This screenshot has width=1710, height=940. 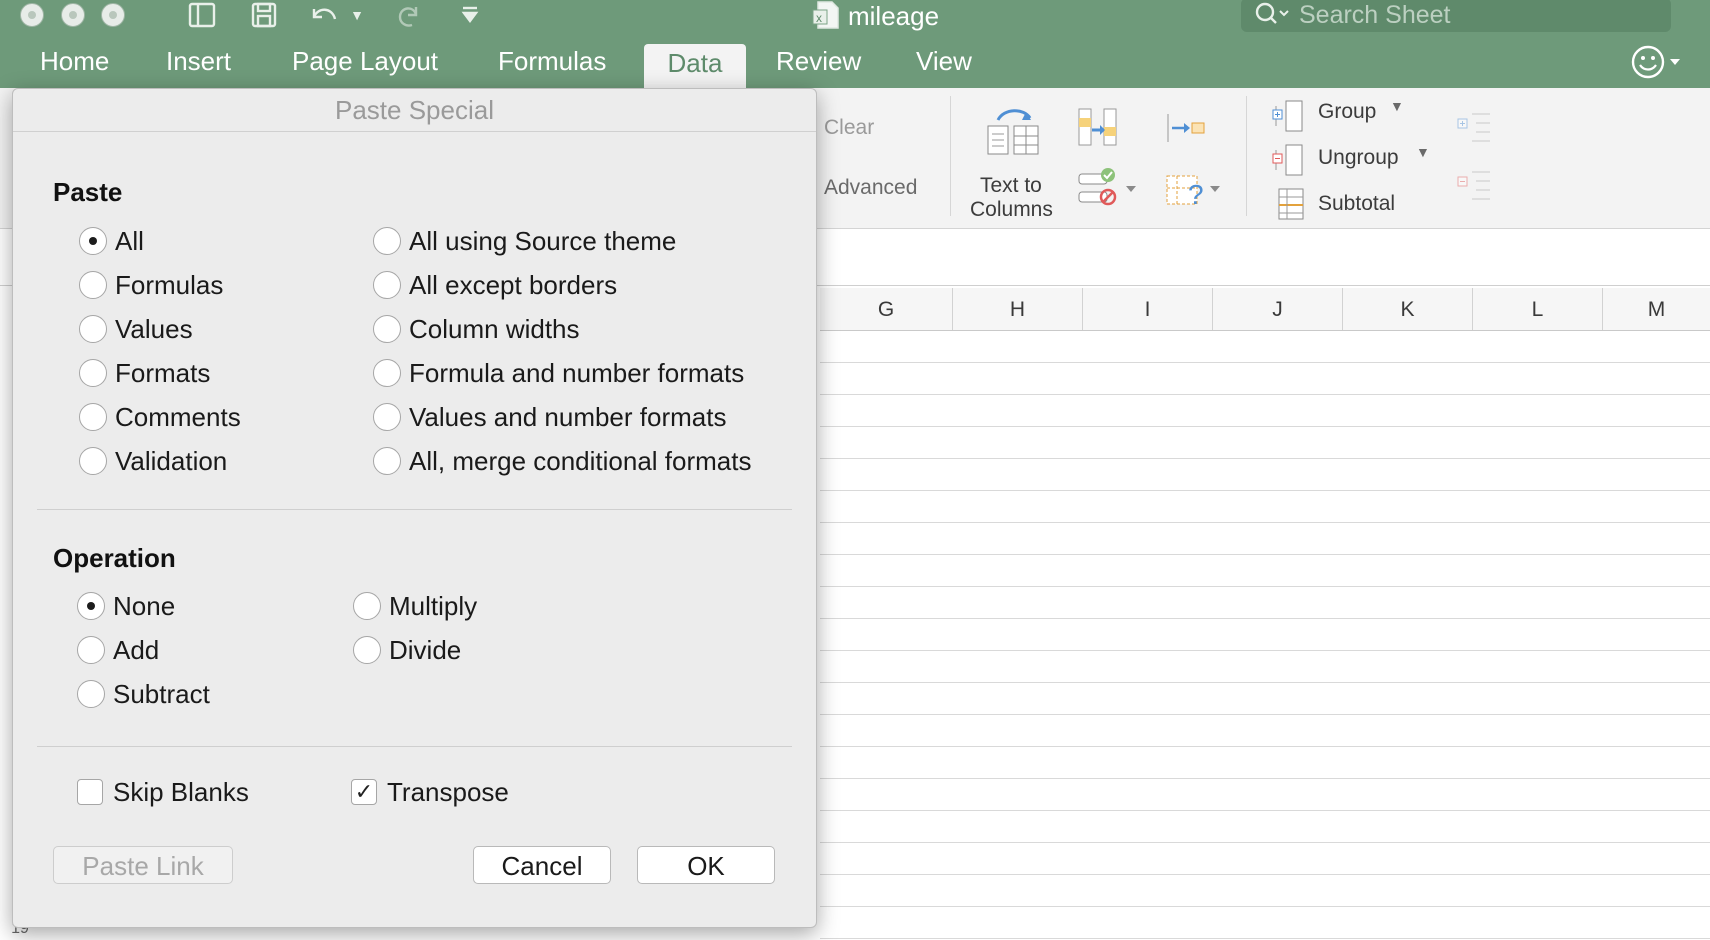 I want to click on operation-option-add: Add, so click(x=118, y=650).